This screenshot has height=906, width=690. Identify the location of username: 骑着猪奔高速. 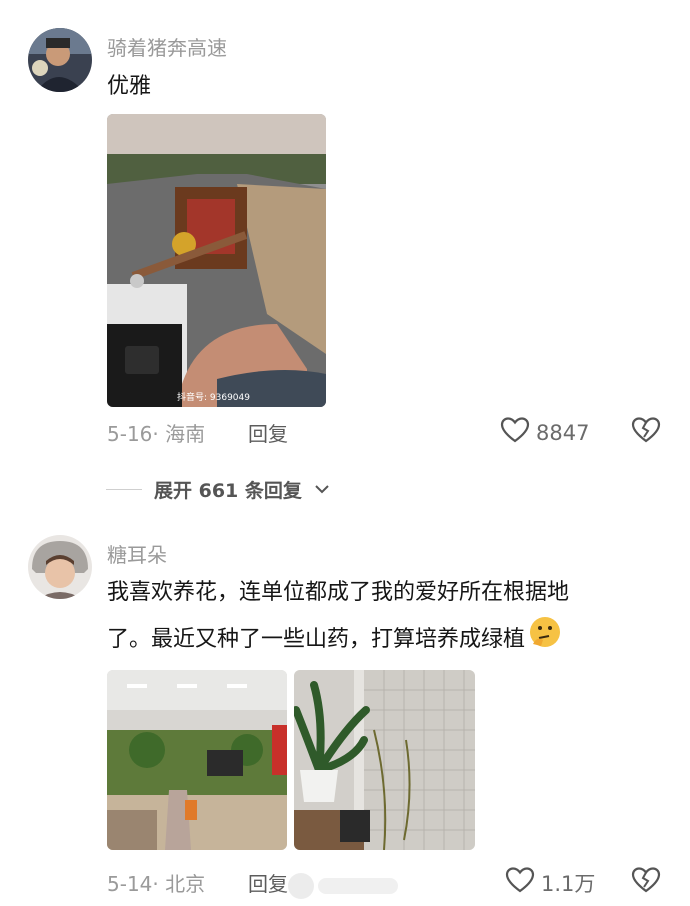
(167, 46).